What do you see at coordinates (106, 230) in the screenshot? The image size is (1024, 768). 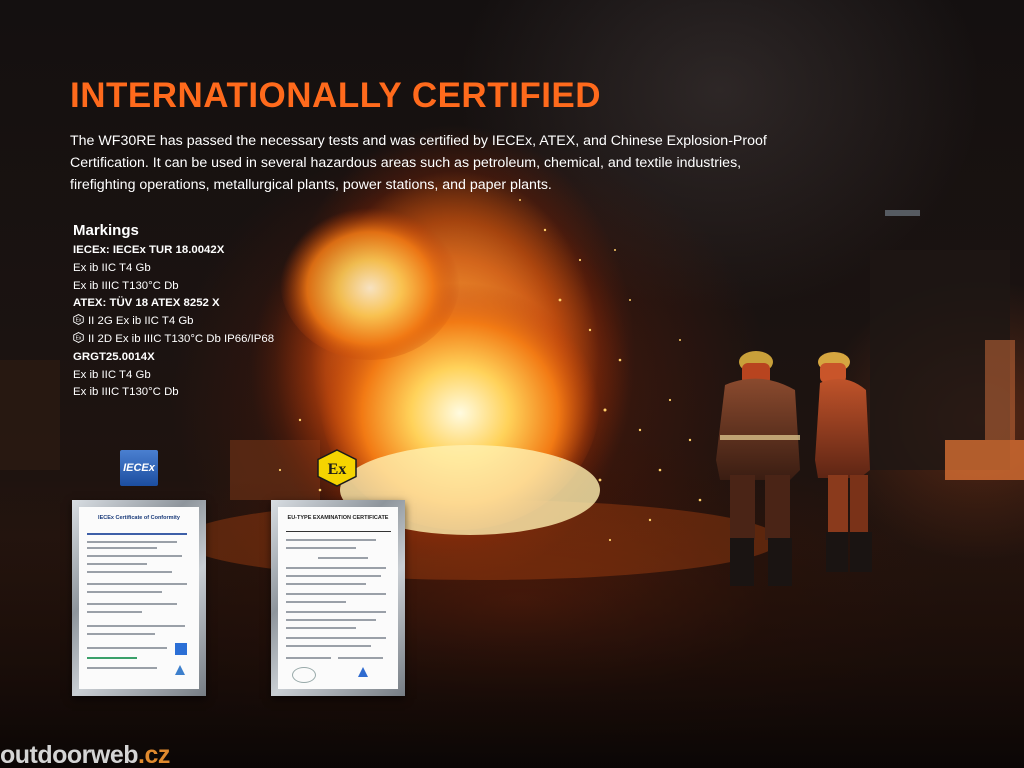 I see `markings-title: Markings` at bounding box center [106, 230].